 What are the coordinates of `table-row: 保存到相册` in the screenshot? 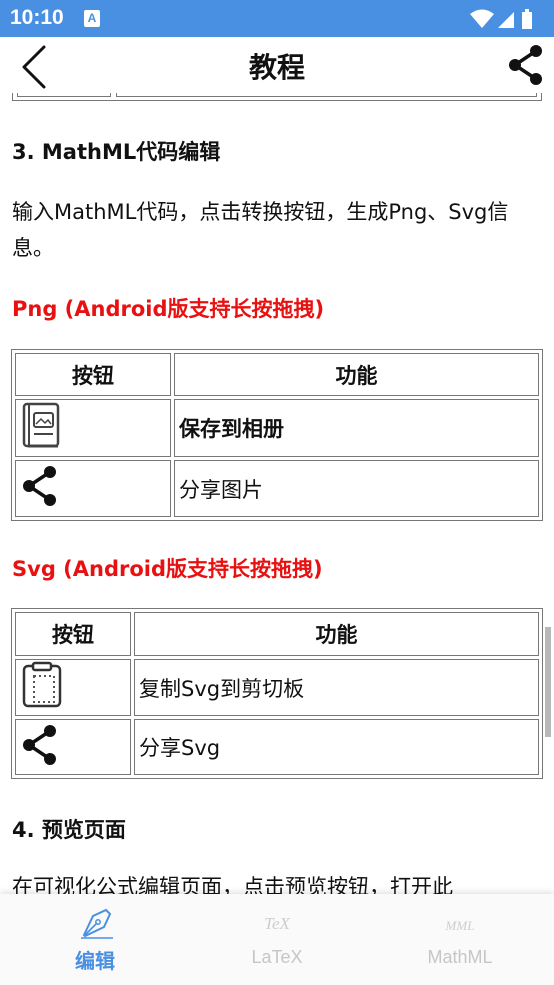 It's located at (277, 428).